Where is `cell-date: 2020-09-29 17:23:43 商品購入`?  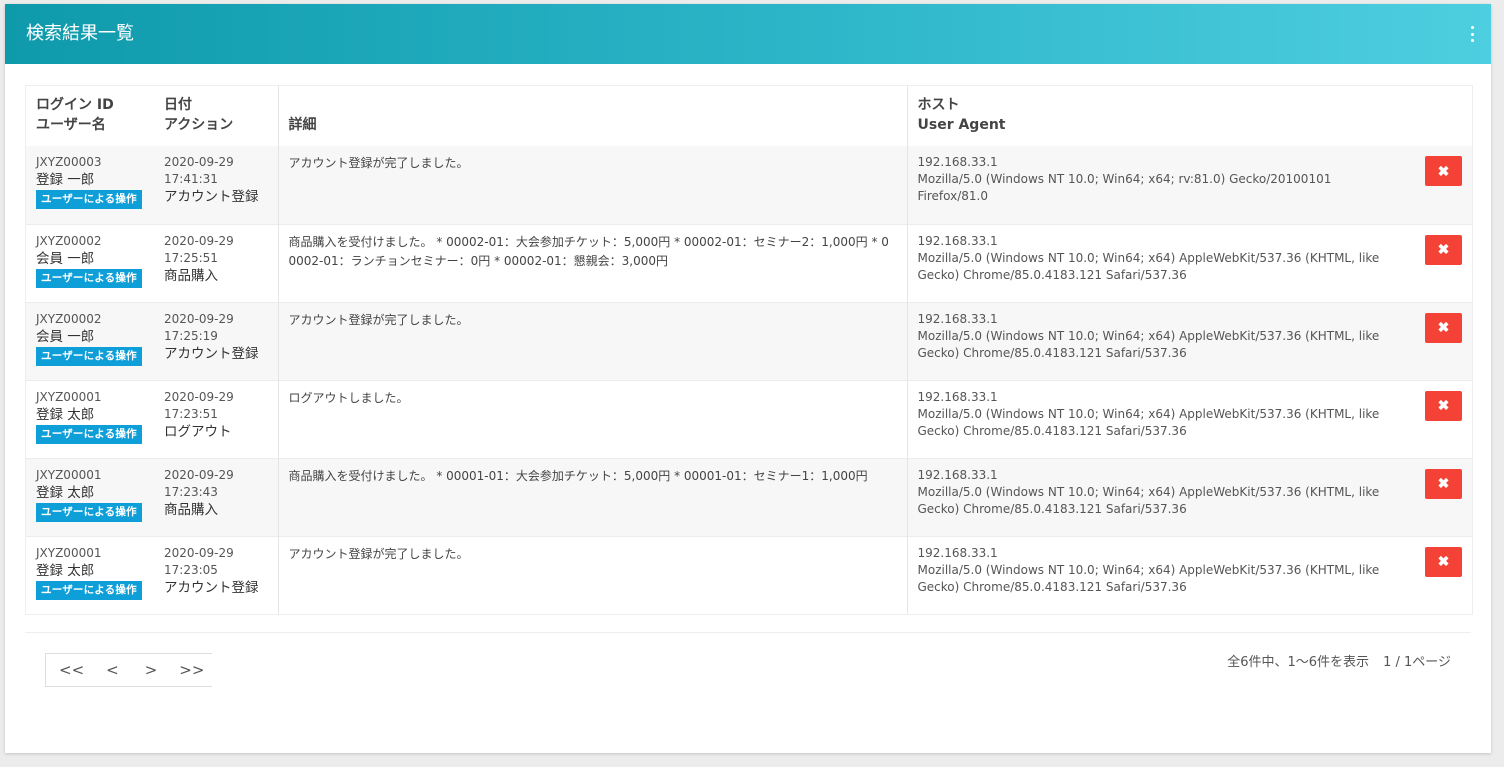 cell-date: 2020-09-29 17:23:43 商品購入 is located at coordinates (216, 496).